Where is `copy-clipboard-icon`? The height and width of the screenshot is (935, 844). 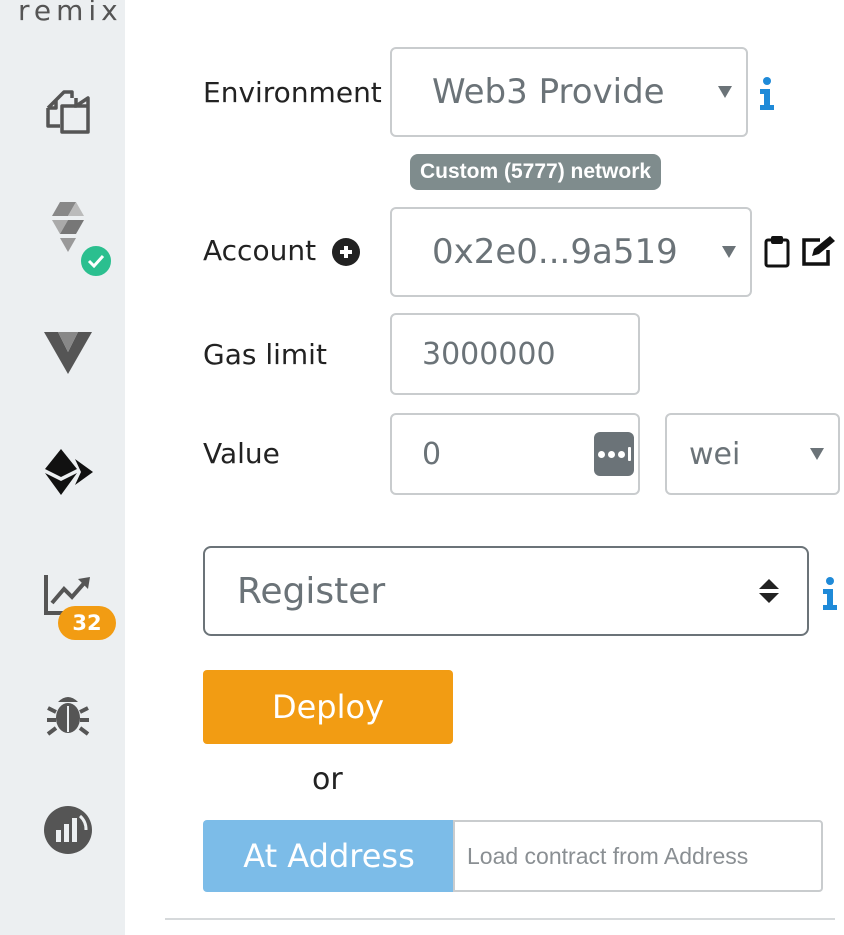
copy-clipboard-icon is located at coordinates (777, 251).